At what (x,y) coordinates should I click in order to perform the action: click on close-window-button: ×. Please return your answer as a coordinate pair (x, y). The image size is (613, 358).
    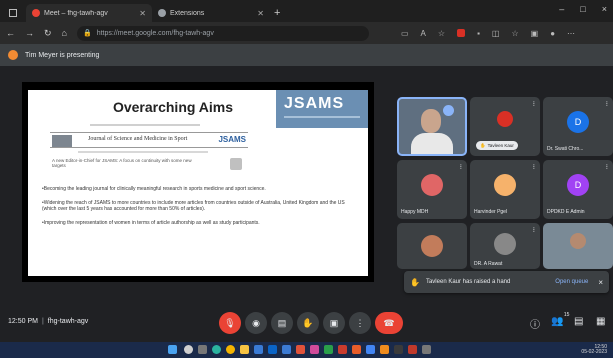
    Looking at the image, I should click on (604, 9).